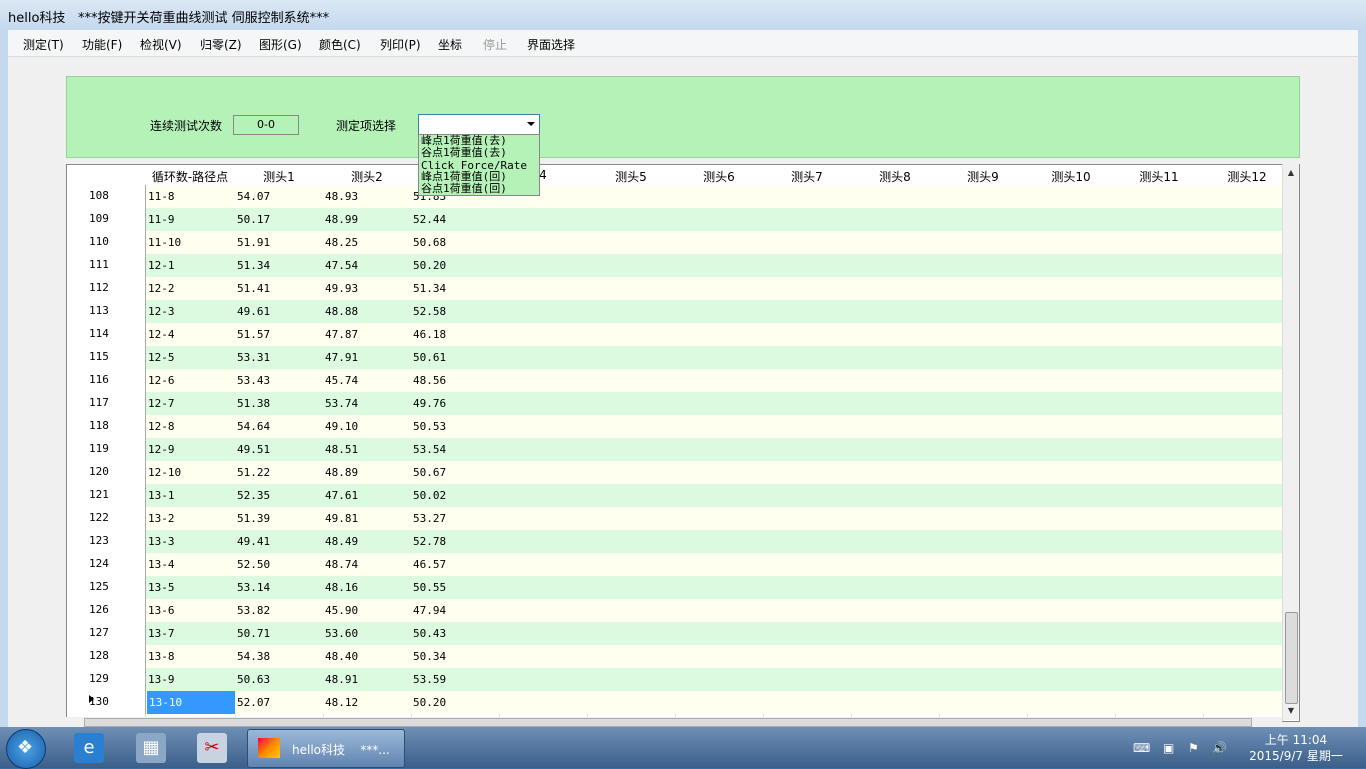 The width and height of the screenshot is (1366, 769). What do you see at coordinates (719, 176) in the screenshot?
I see `column-header-6: 测头6` at bounding box center [719, 176].